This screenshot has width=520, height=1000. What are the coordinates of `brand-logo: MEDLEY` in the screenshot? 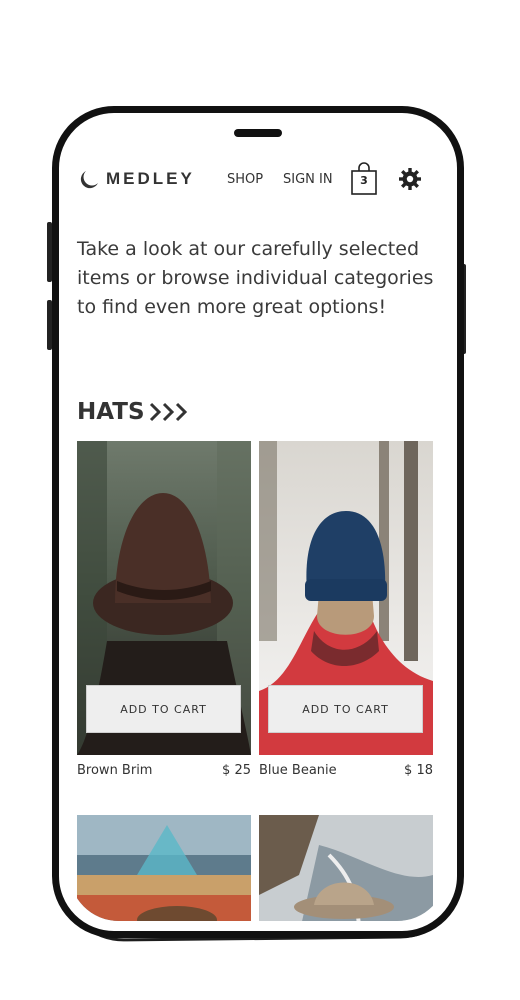 It's located at (137, 179).